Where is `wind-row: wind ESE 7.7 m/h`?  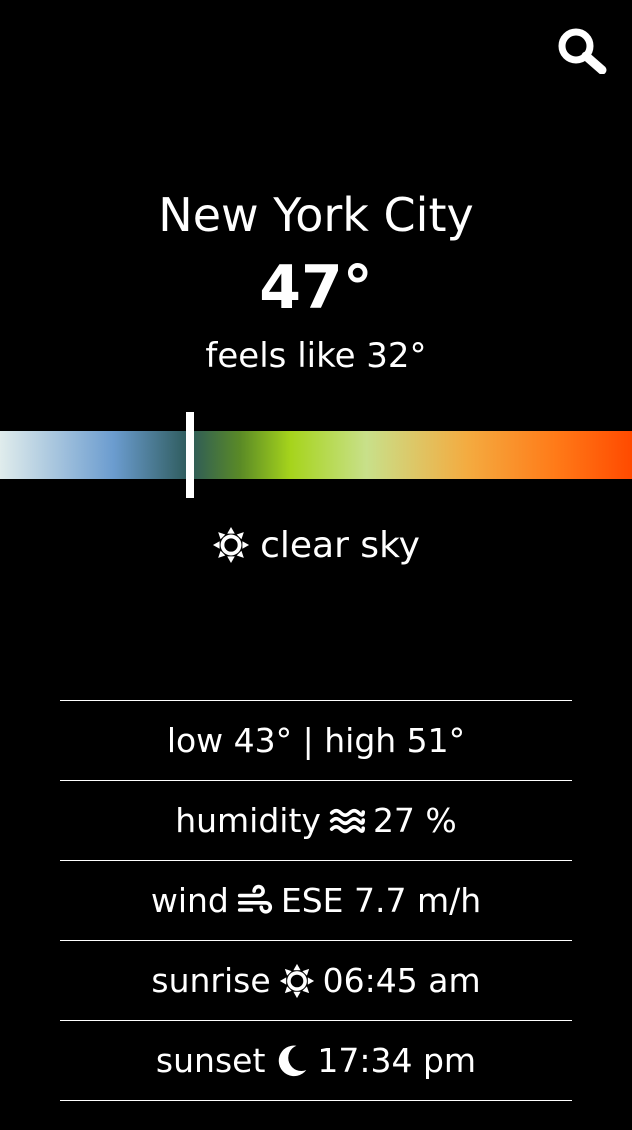 wind-row: wind ESE 7.7 m/h is located at coordinates (316, 901).